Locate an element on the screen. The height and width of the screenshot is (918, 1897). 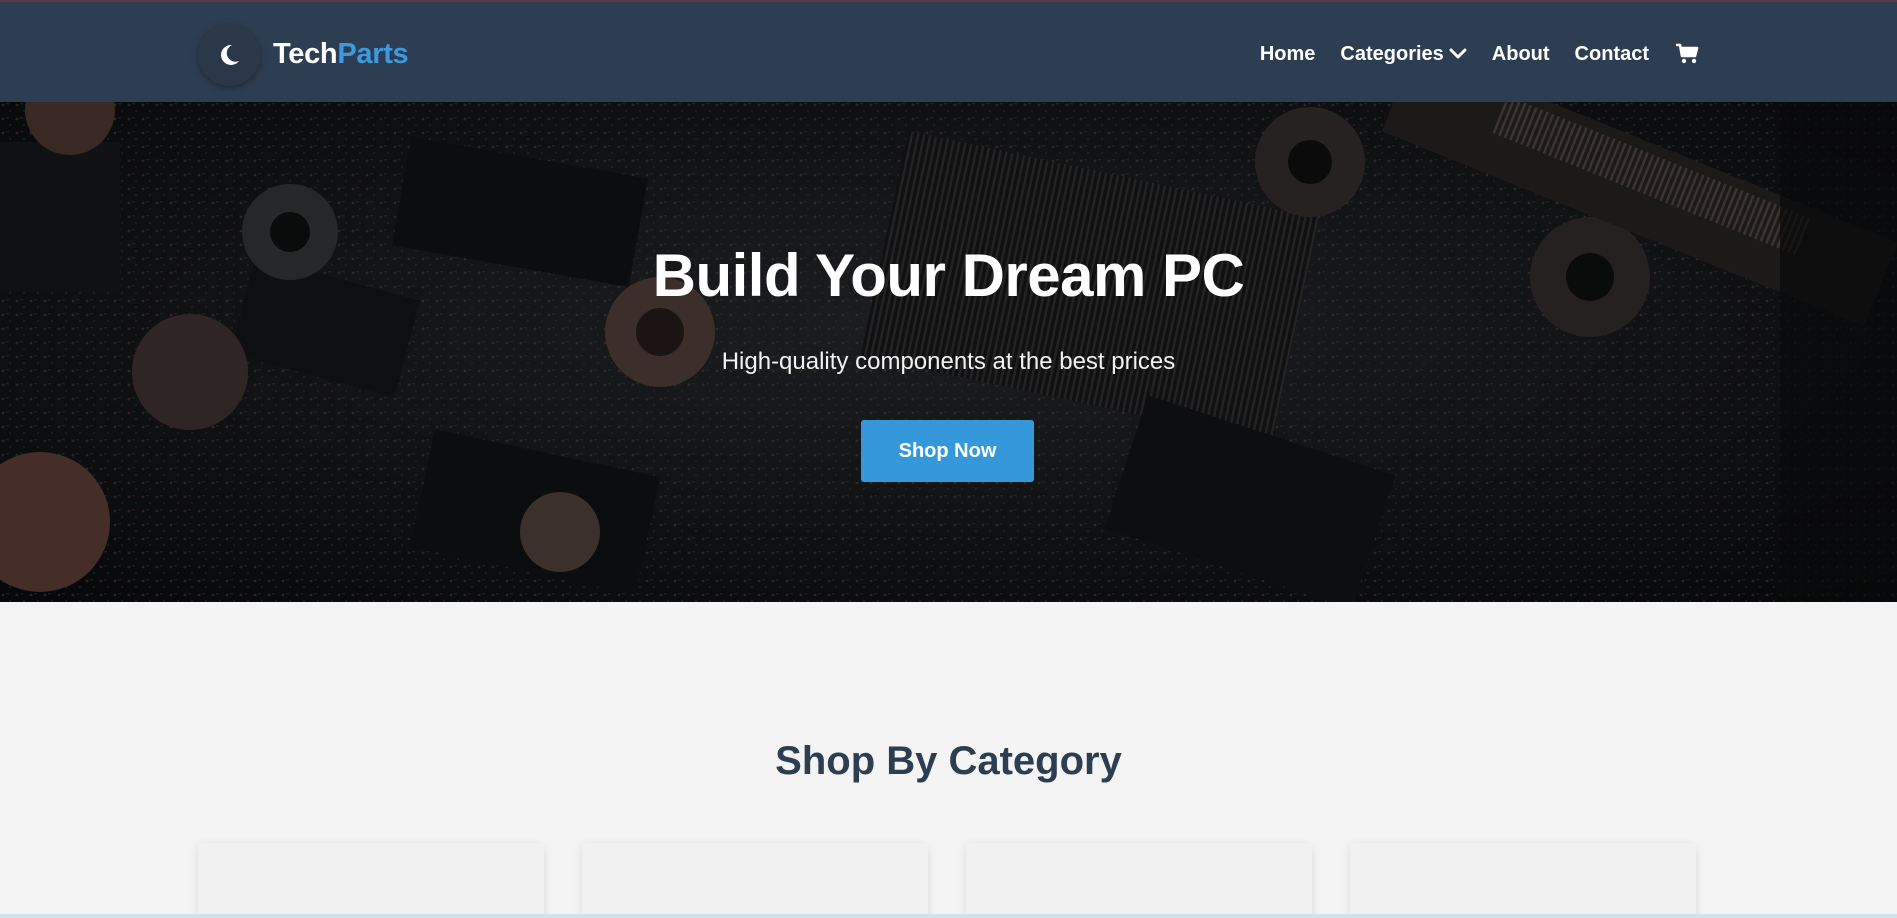
nav-home-link: Home is located at coordinates (1288, 54).